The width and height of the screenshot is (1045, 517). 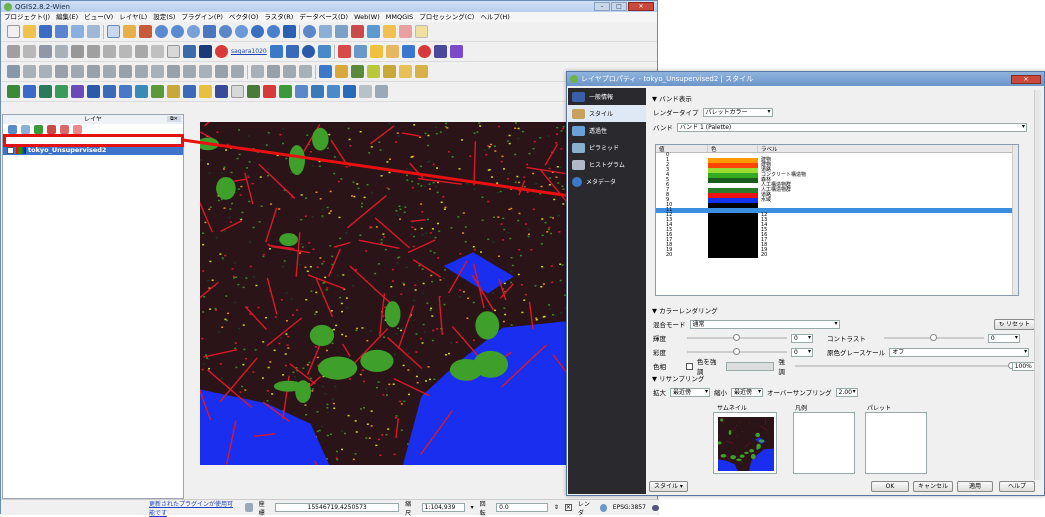 I want to click on zoom-last-icon, so click(x=257, y=31).